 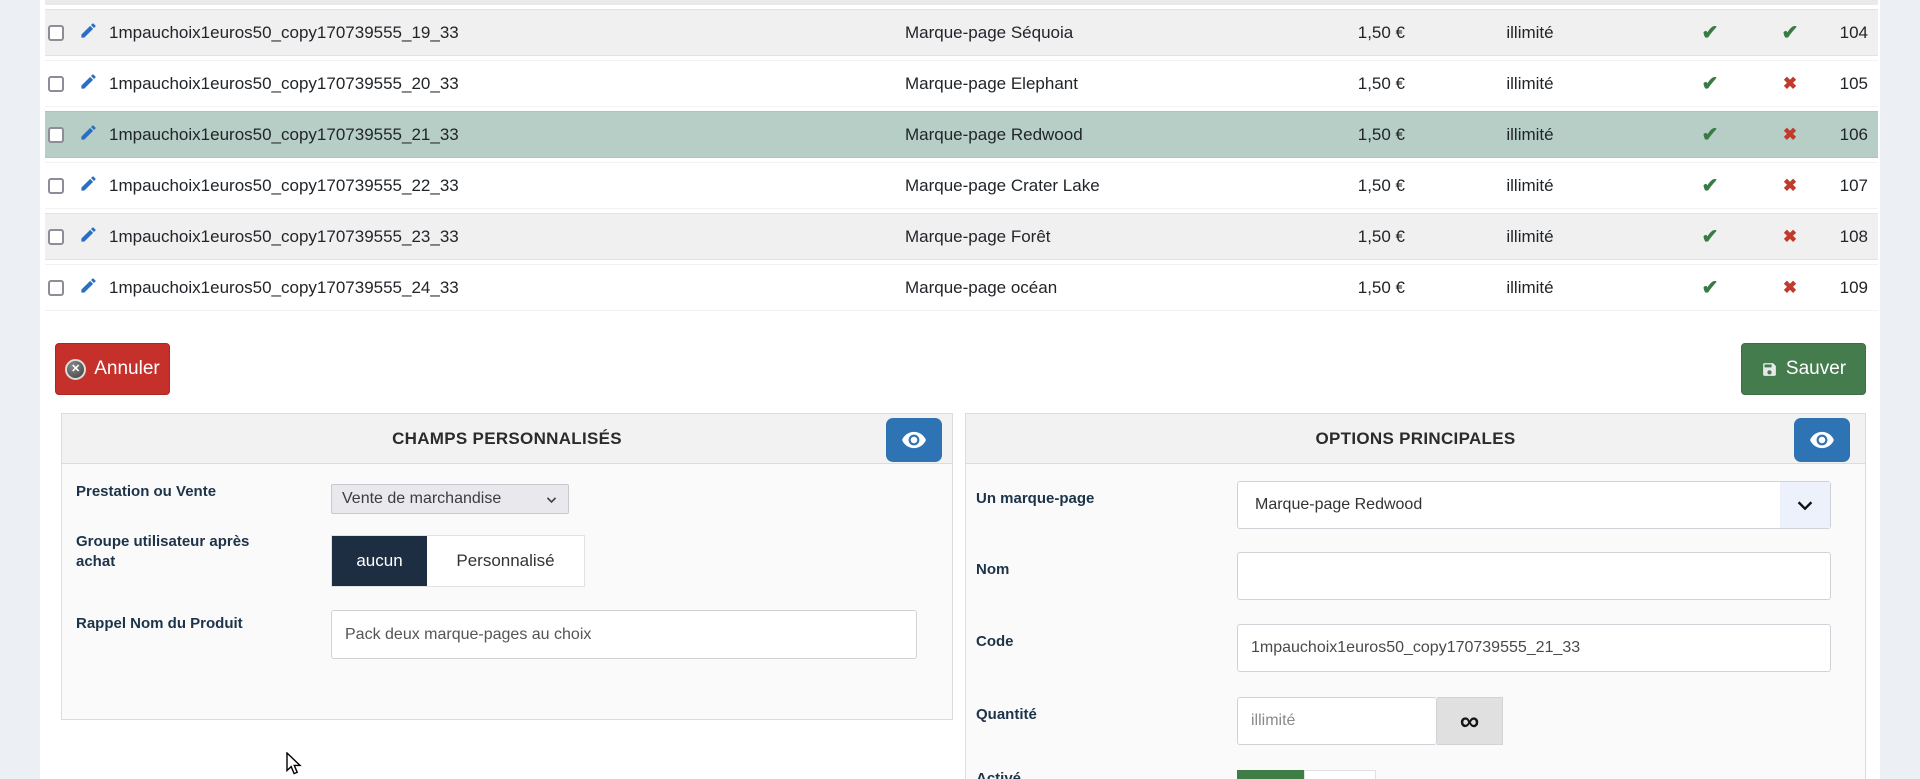 What do you see at coordinates (1035, 498) in the screenshot?
I see `marque-page-label: Un marque-page` at bounding box center [1035, 498].